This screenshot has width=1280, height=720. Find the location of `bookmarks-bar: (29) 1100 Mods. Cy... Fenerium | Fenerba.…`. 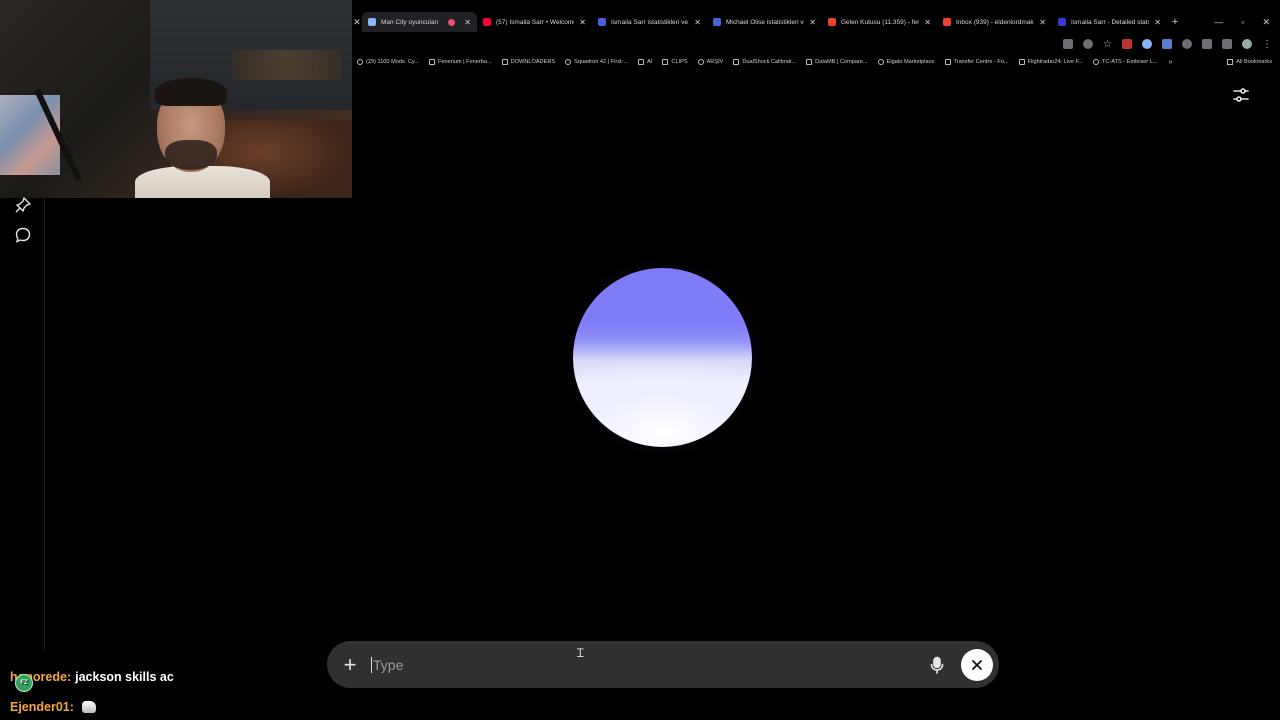

bookmarks-bar: (29) 1100 Mods. Cy... Fenerium | Fenerba.… is located at coordinates (816, 62).